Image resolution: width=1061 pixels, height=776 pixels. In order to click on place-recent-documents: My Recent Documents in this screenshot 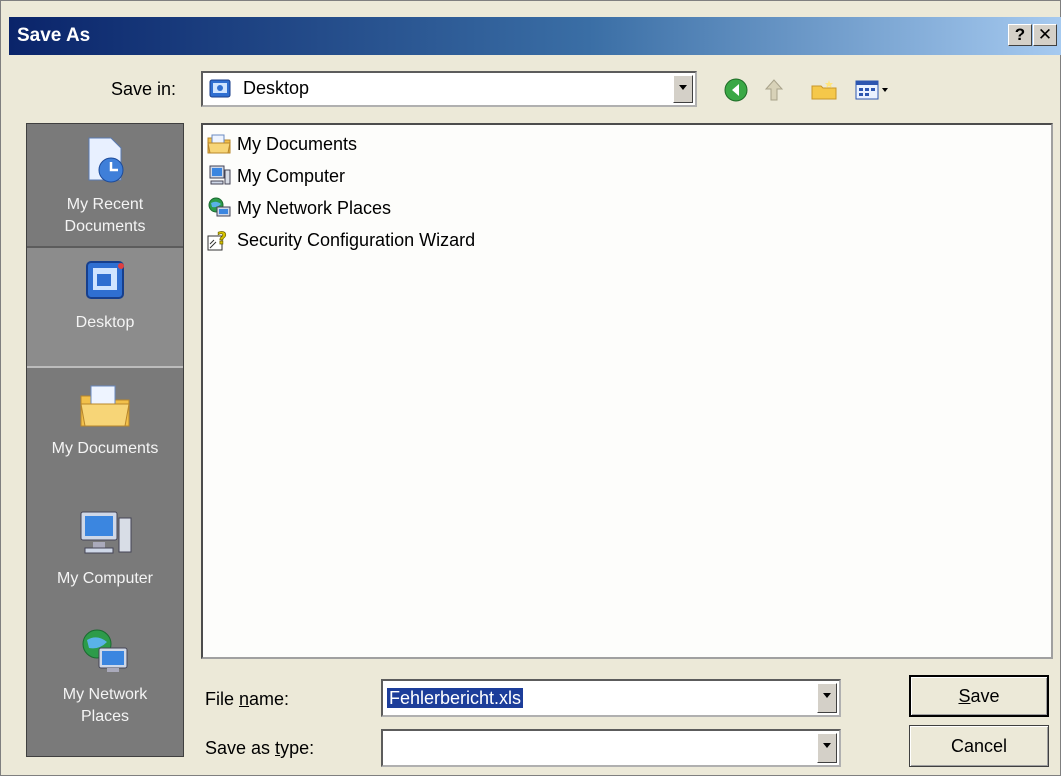, I will do `click(105, 186)`.